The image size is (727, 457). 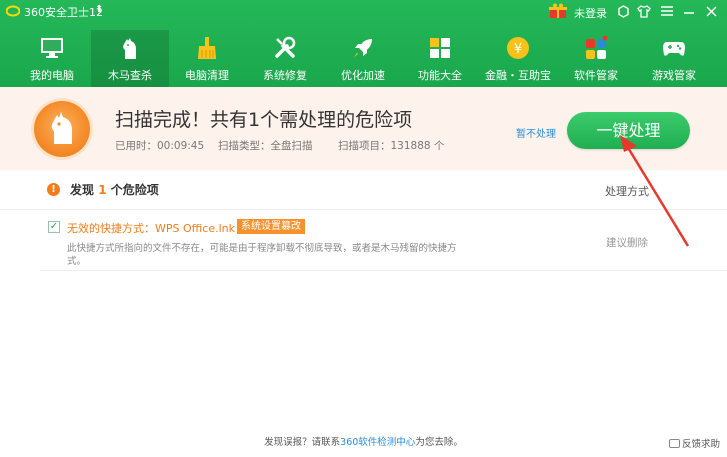 What do you see at coordinates (264, 120) in the screenshot?
I see `scan-result-title: 扫描完成！共有1个需处理的危险项` at bounding box center [264, 120].